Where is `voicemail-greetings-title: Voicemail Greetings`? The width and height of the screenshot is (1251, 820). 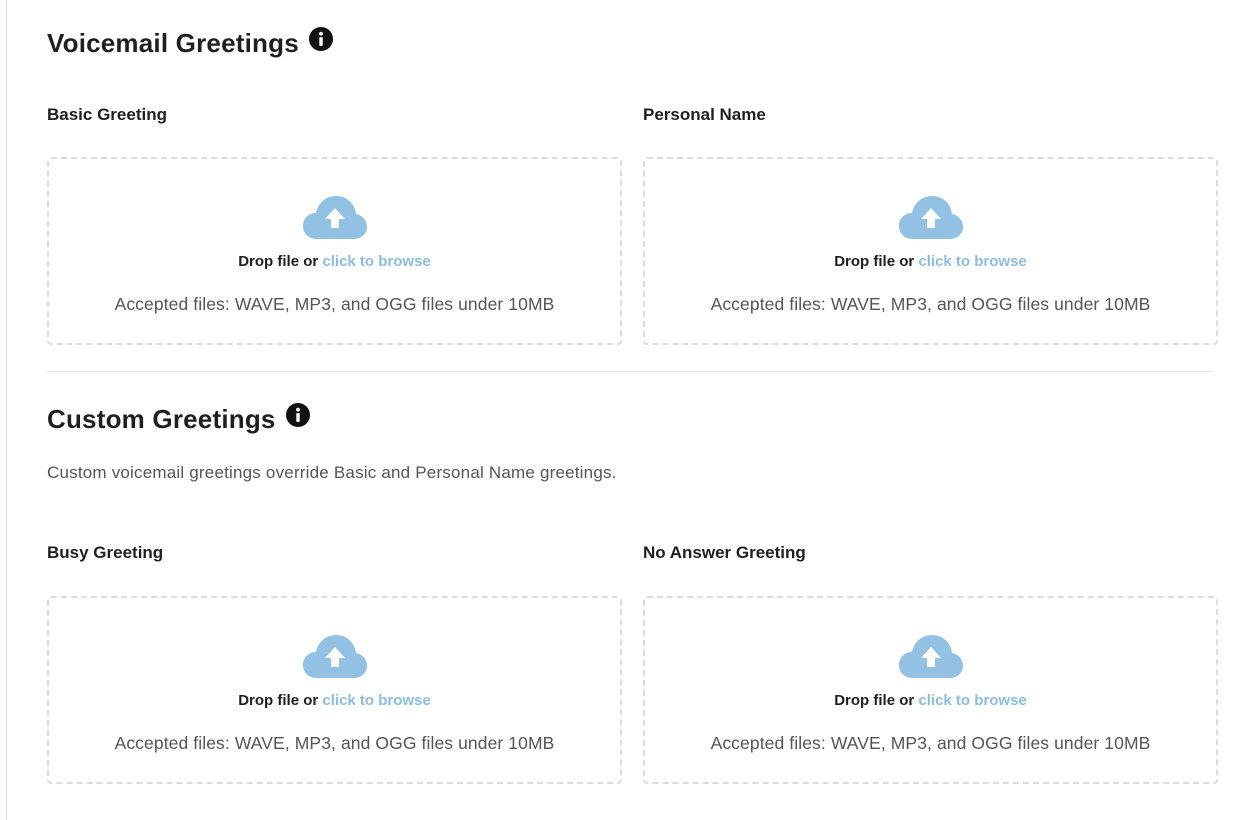
voicemail-greetings-title: Voicemail Greetings is located at coordinates (173, 43).